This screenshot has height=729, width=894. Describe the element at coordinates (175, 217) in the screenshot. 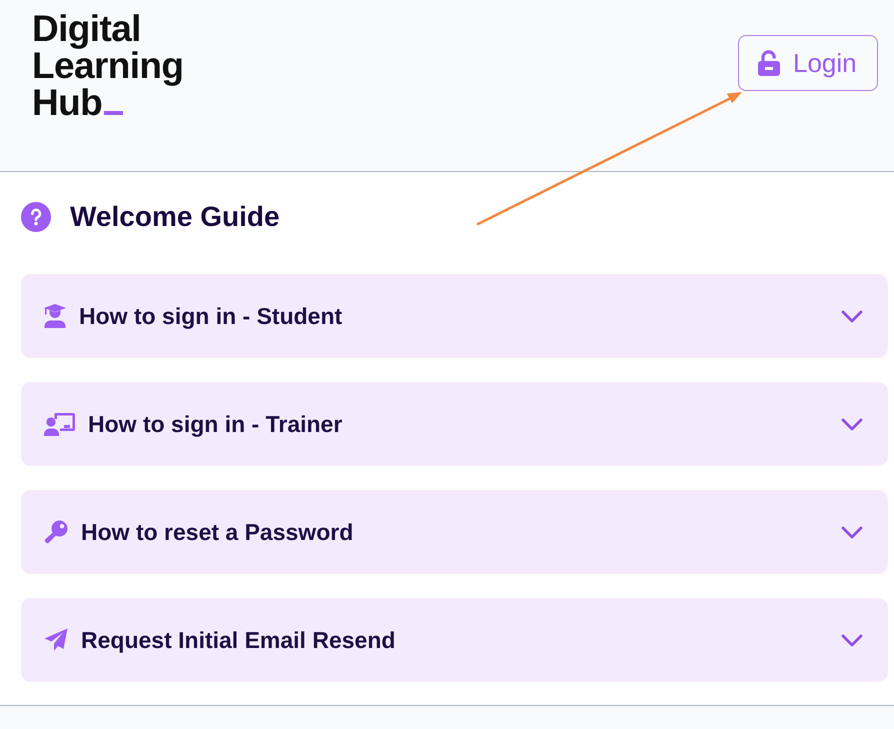

I see `section-title: Welcome Guide` at that location.